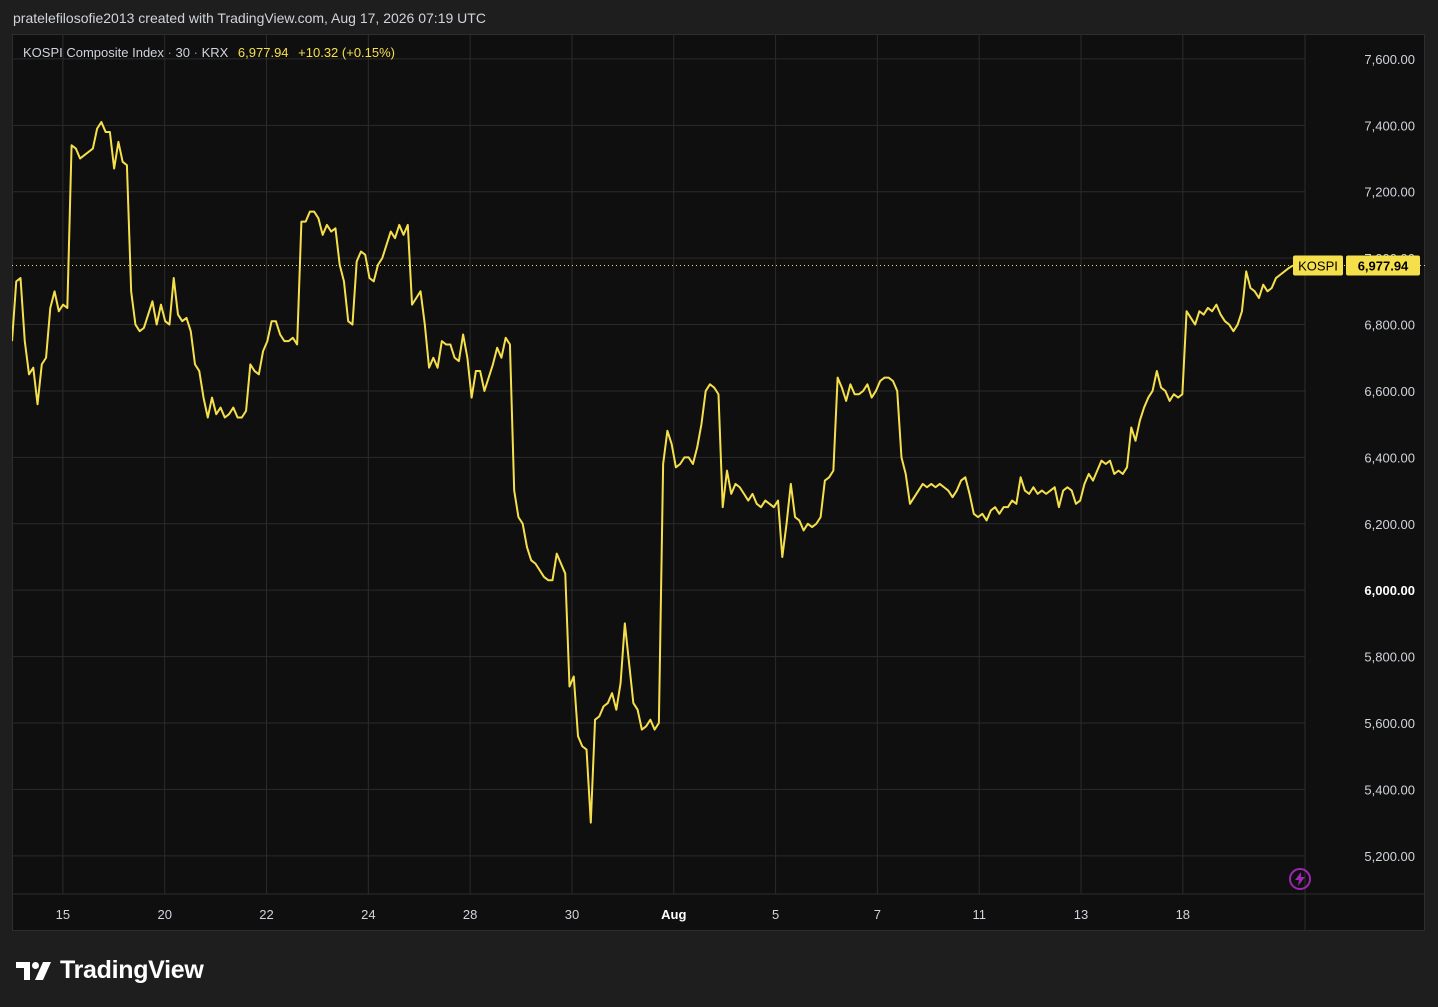 This screenshot has width=1438, height=1007. Describe the element at coordinates (1389, 789) in the screenshot. I see `y-tick-label: 5,400.00` at that location.